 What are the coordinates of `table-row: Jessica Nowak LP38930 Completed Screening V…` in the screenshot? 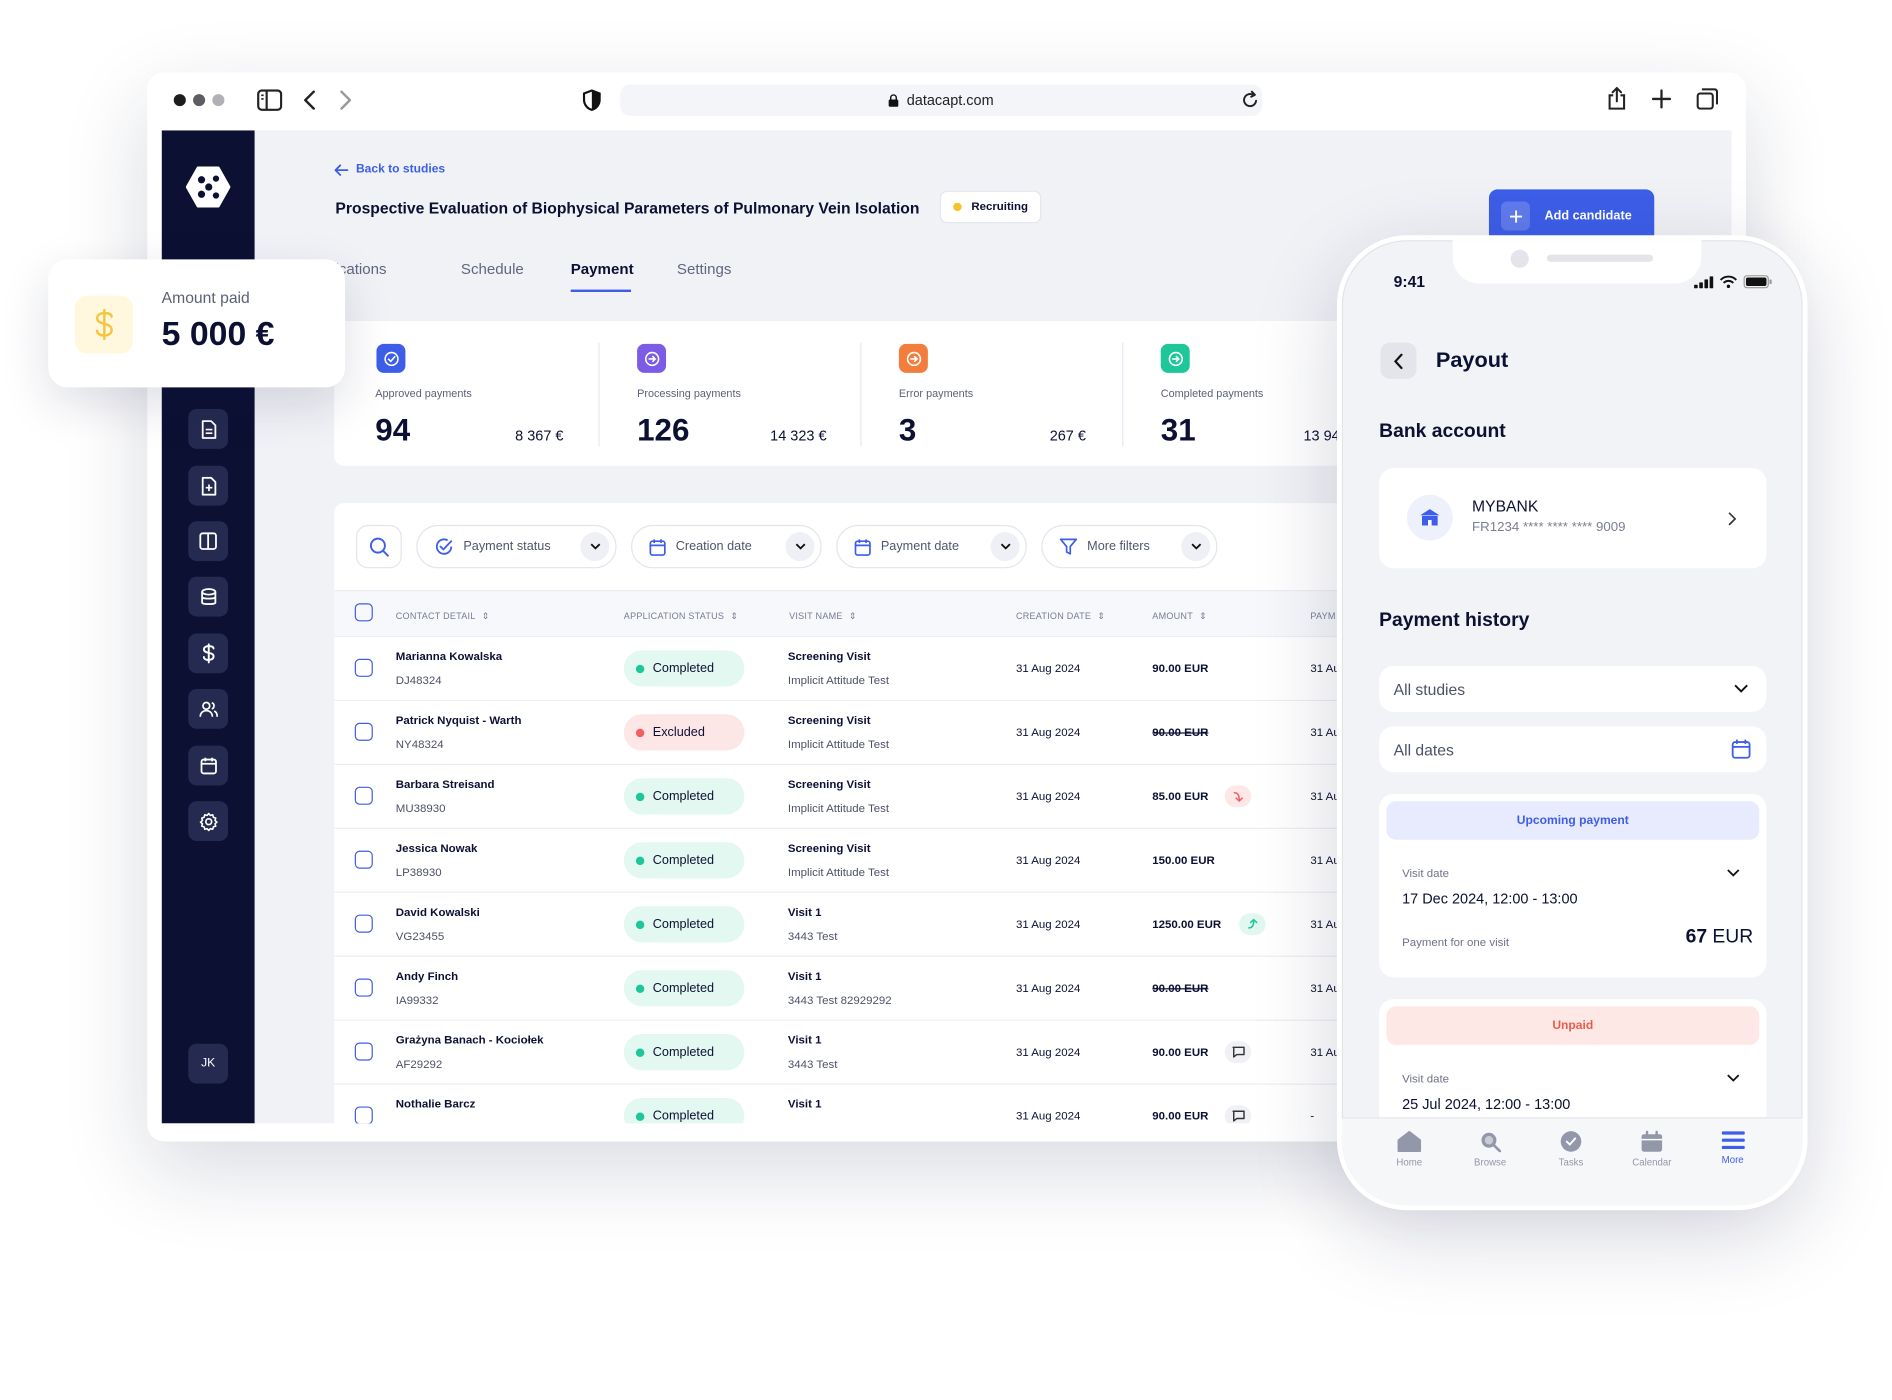 It's located at (847, 859).